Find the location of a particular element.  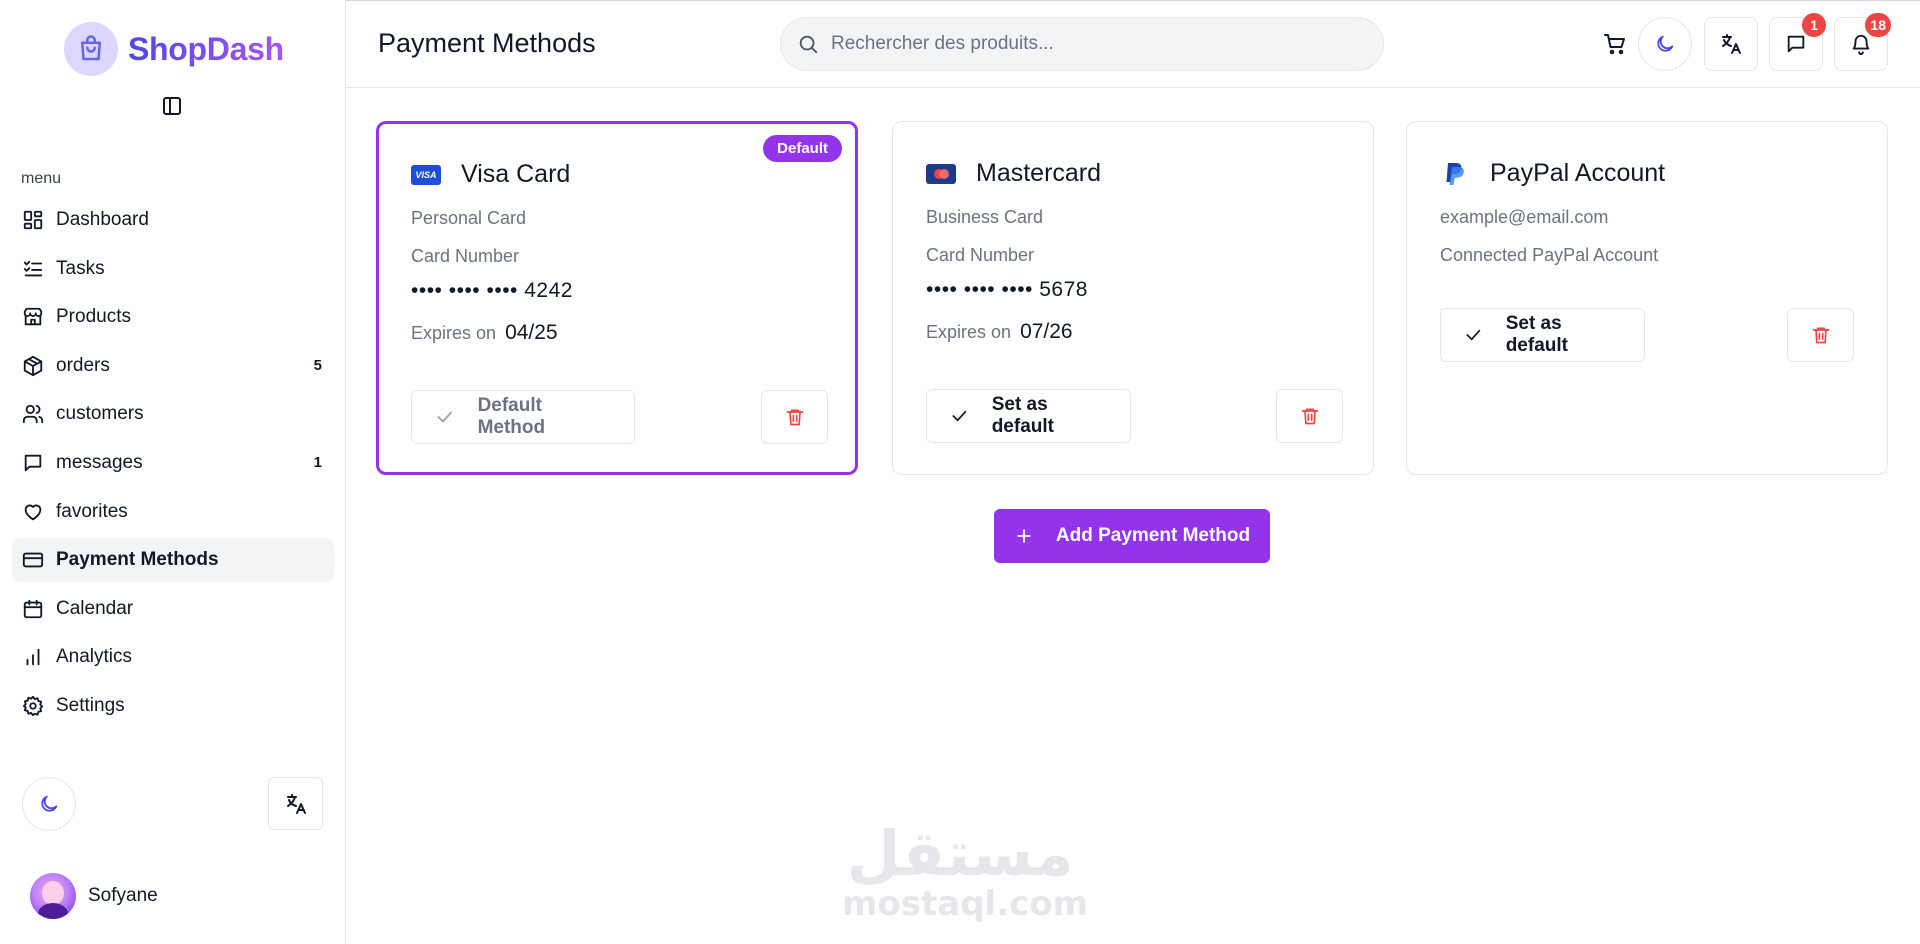

sidebar-item-orders: orders 5 is located at coordinates (173, 366).